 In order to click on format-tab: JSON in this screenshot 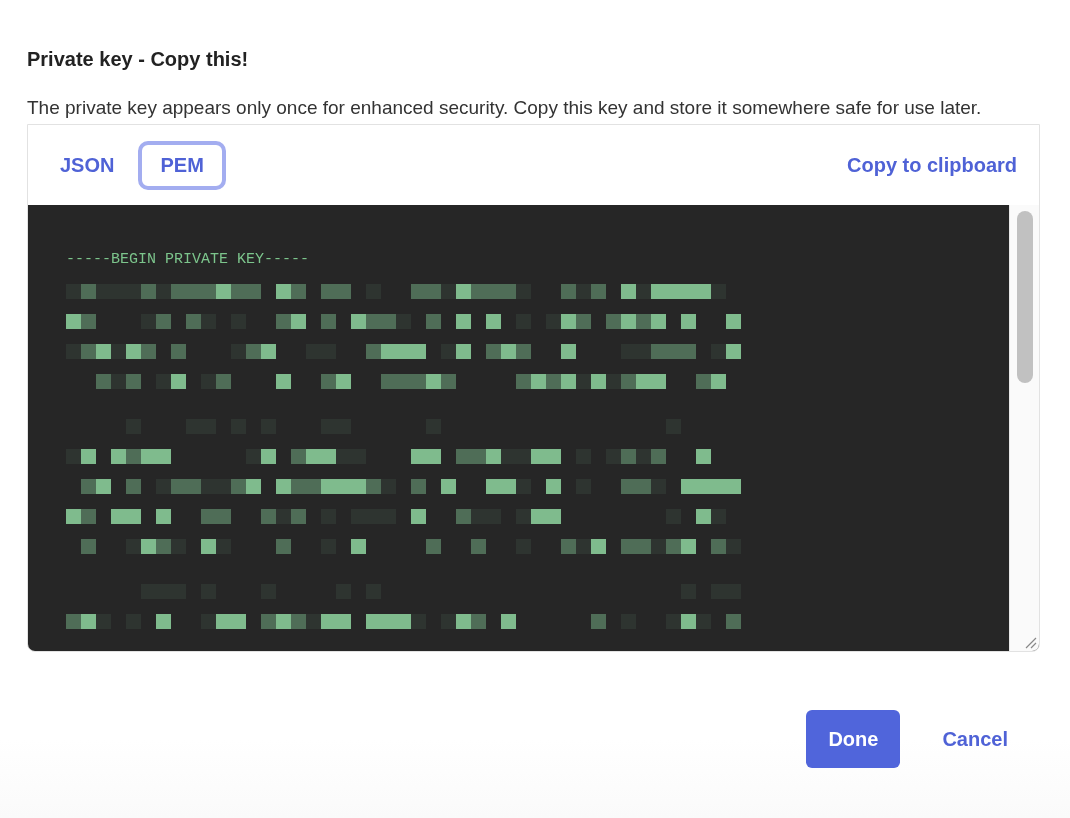, I will do `click(87, 165)`.